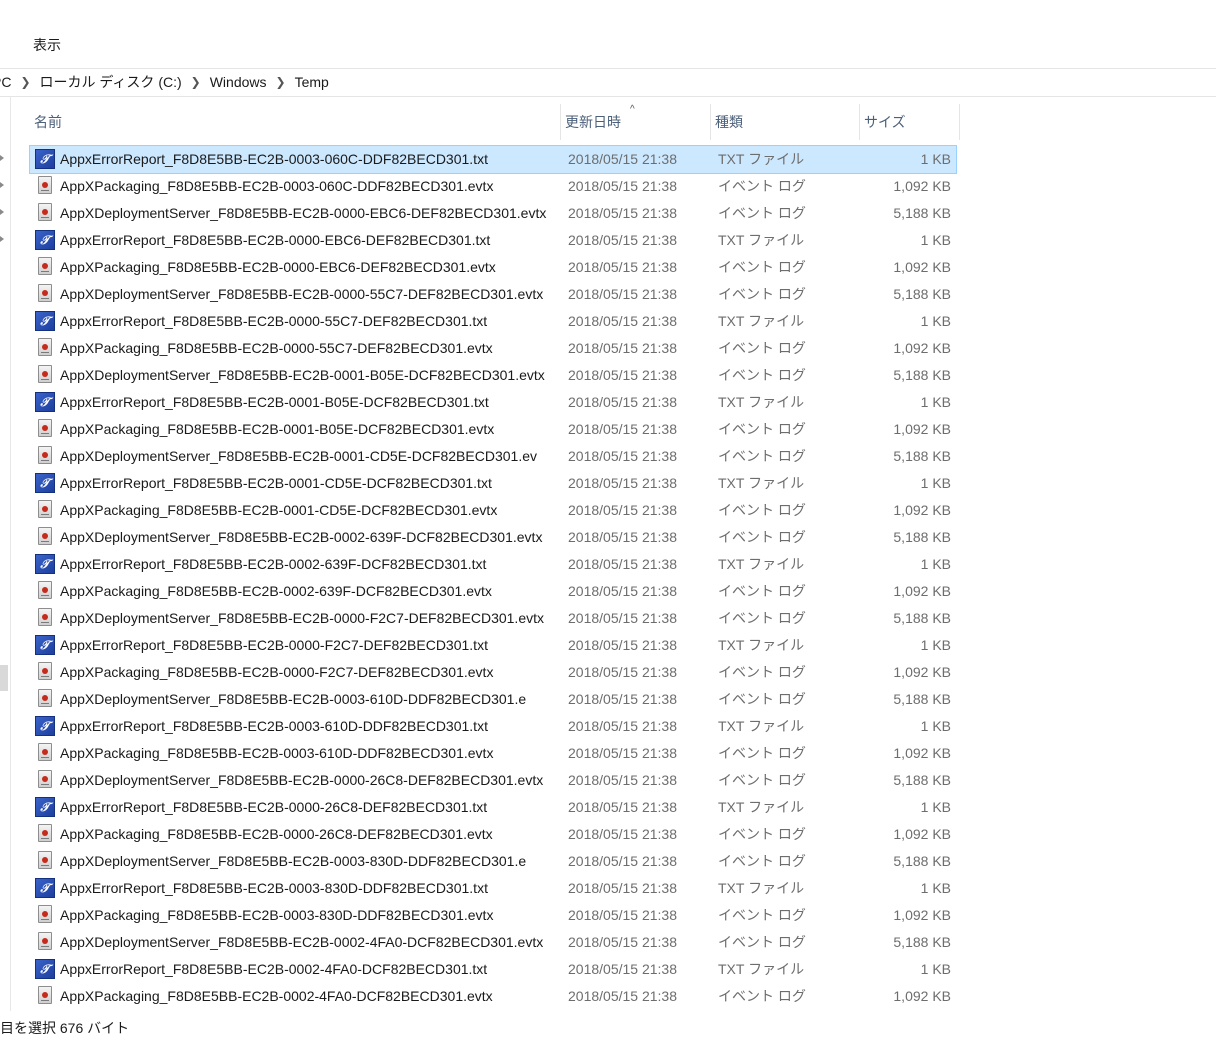 The height and width of the screenshot is (1040, 1216). I want to click on breadcrumb-temp: Temp, so click(312, 82).